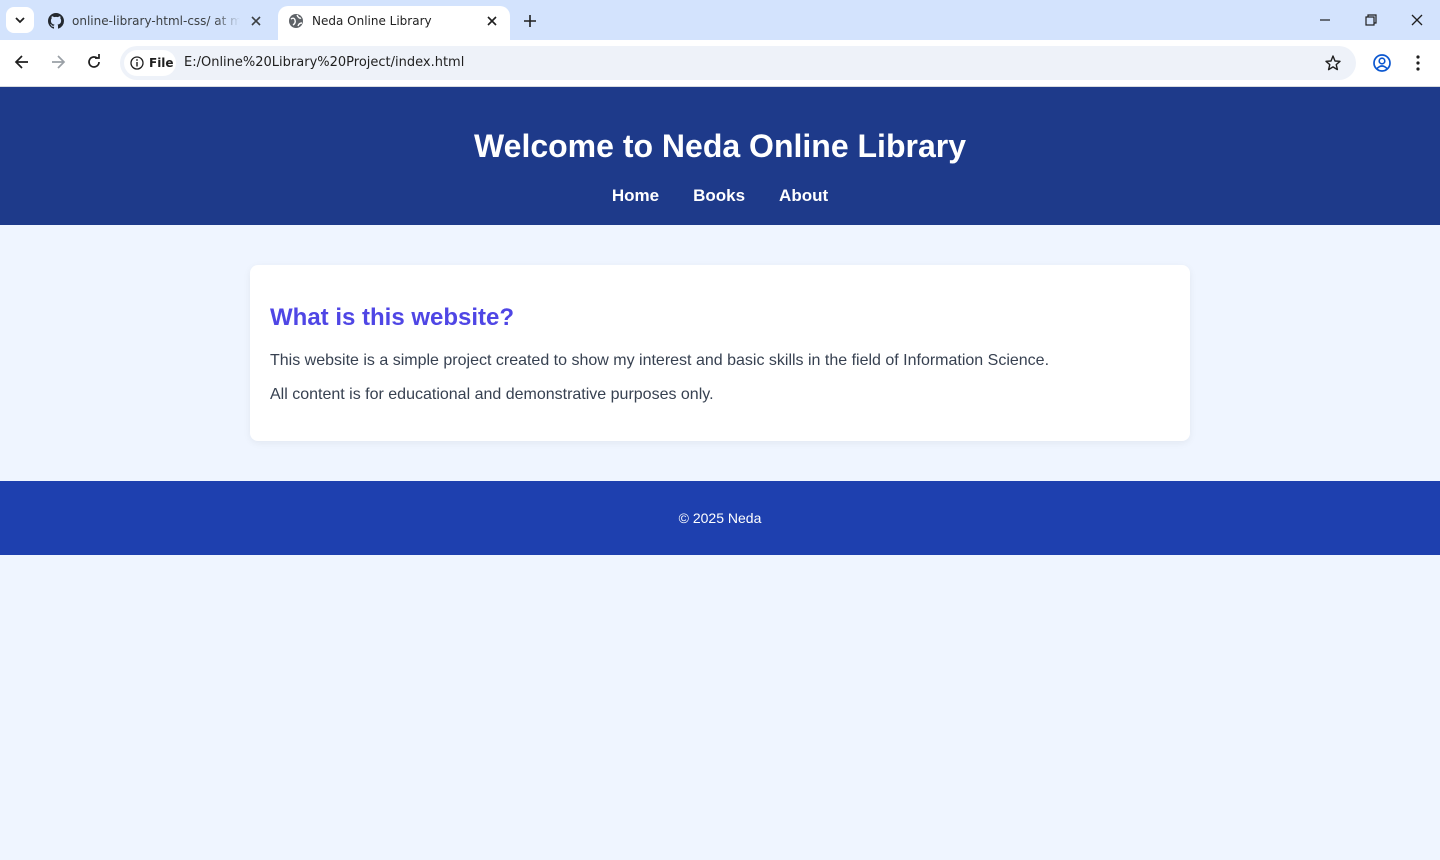 This screenshot has height=860, width=1440. I want to click on site-footer: © 2025 Neda, so click(720, 518).